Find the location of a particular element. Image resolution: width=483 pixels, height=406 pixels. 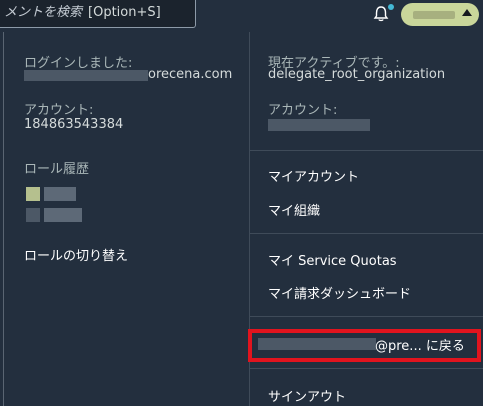

account-label: アカウント: is located at coordinates (59, 110).